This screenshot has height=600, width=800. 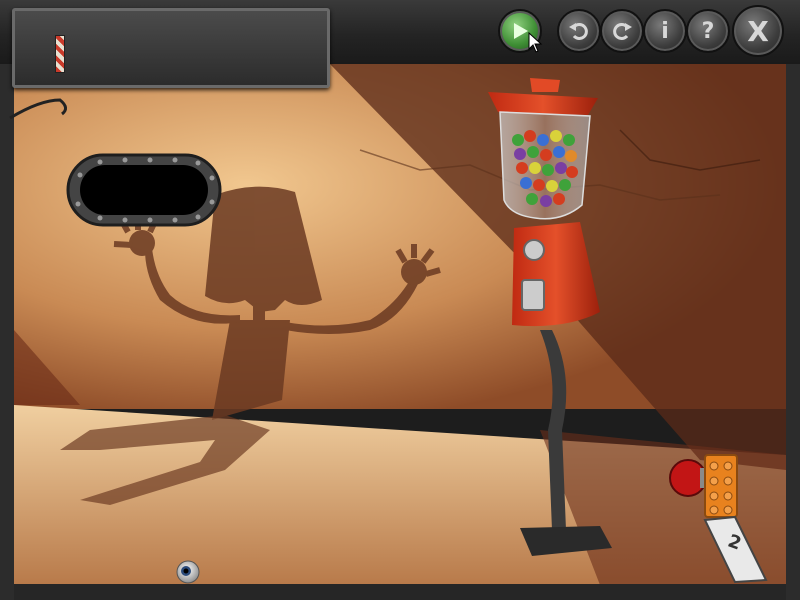 I want to click on redo-icon, so click(x=622, y=31).